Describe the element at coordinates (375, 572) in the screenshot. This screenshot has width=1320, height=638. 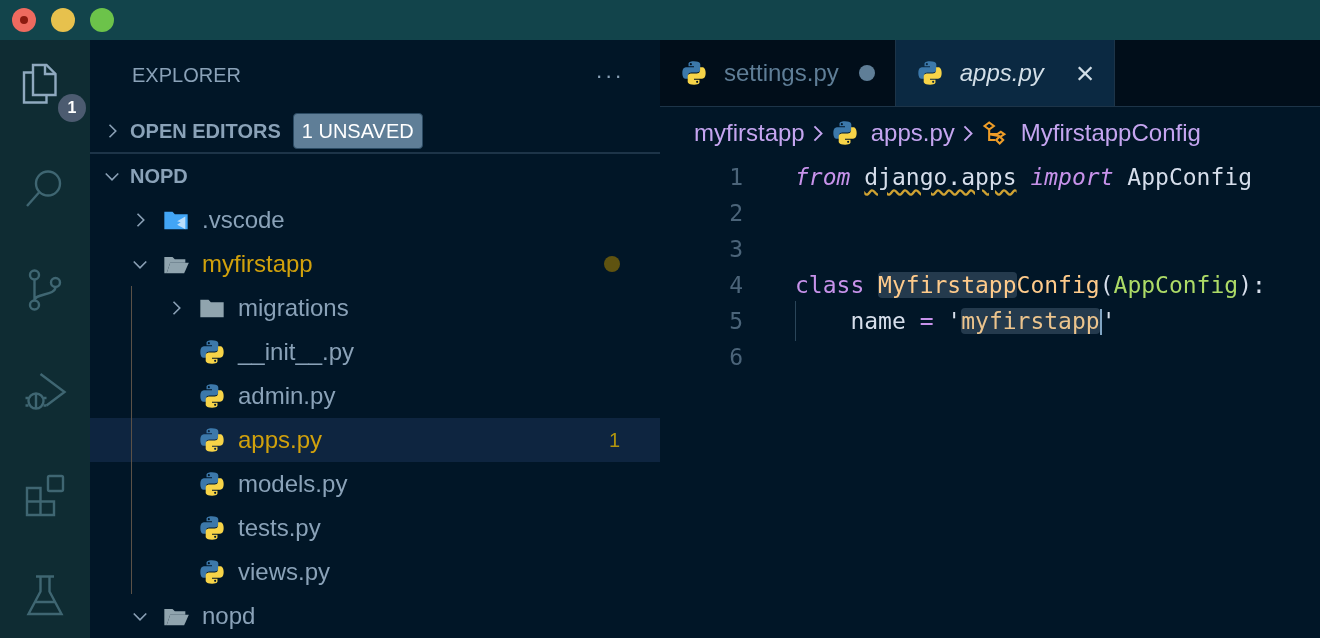
I see `tree-item: views.py` at that location.